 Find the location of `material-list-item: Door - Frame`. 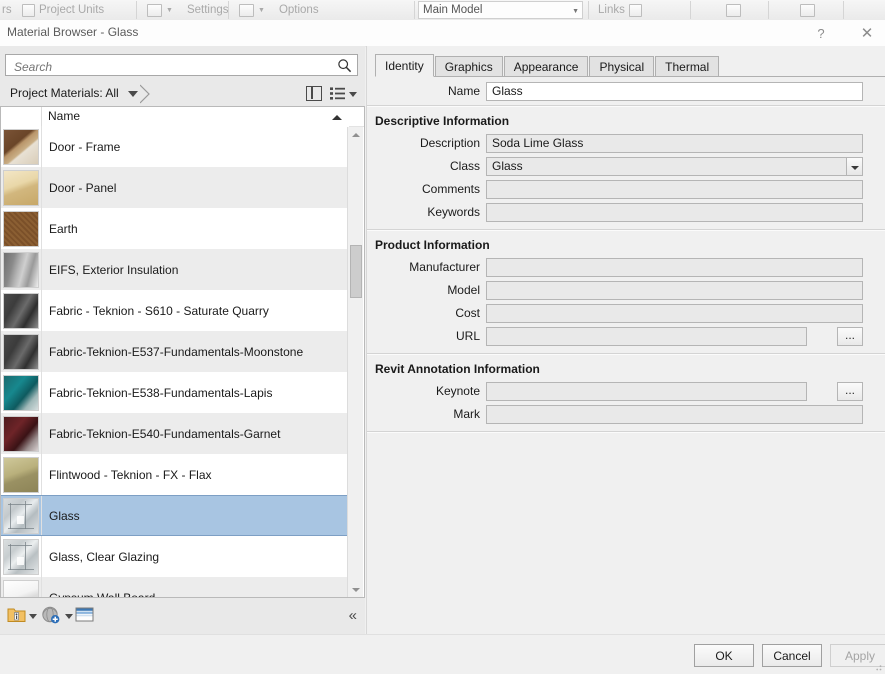

material-list-item: Door - Frame is located at coordinates (175, 146).